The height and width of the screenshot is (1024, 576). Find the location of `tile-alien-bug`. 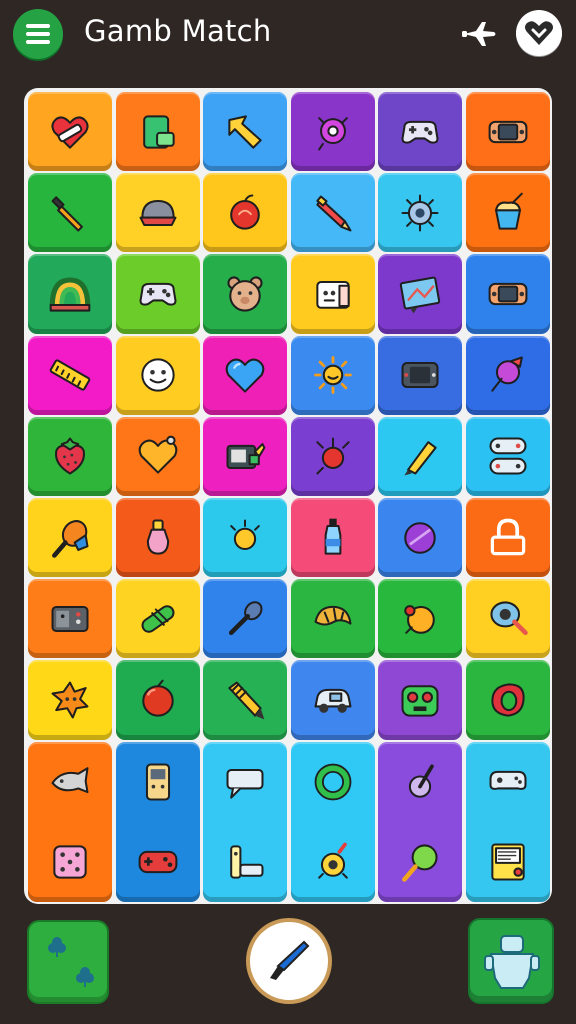

tile-alien-bug is located at coordinates (332, 132).